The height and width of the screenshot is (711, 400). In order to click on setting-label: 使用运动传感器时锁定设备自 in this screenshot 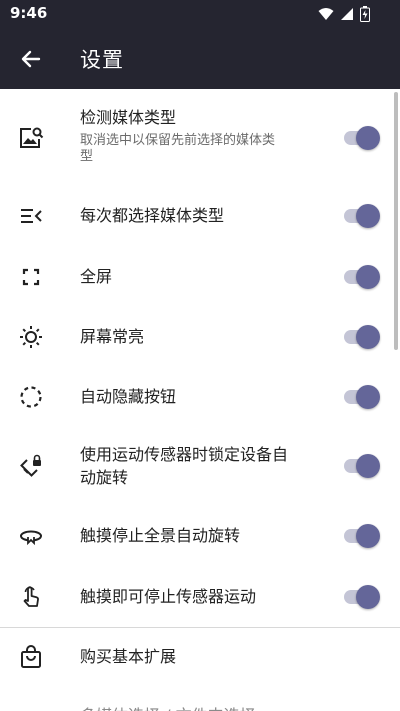, I will do `click(184, 454)`.